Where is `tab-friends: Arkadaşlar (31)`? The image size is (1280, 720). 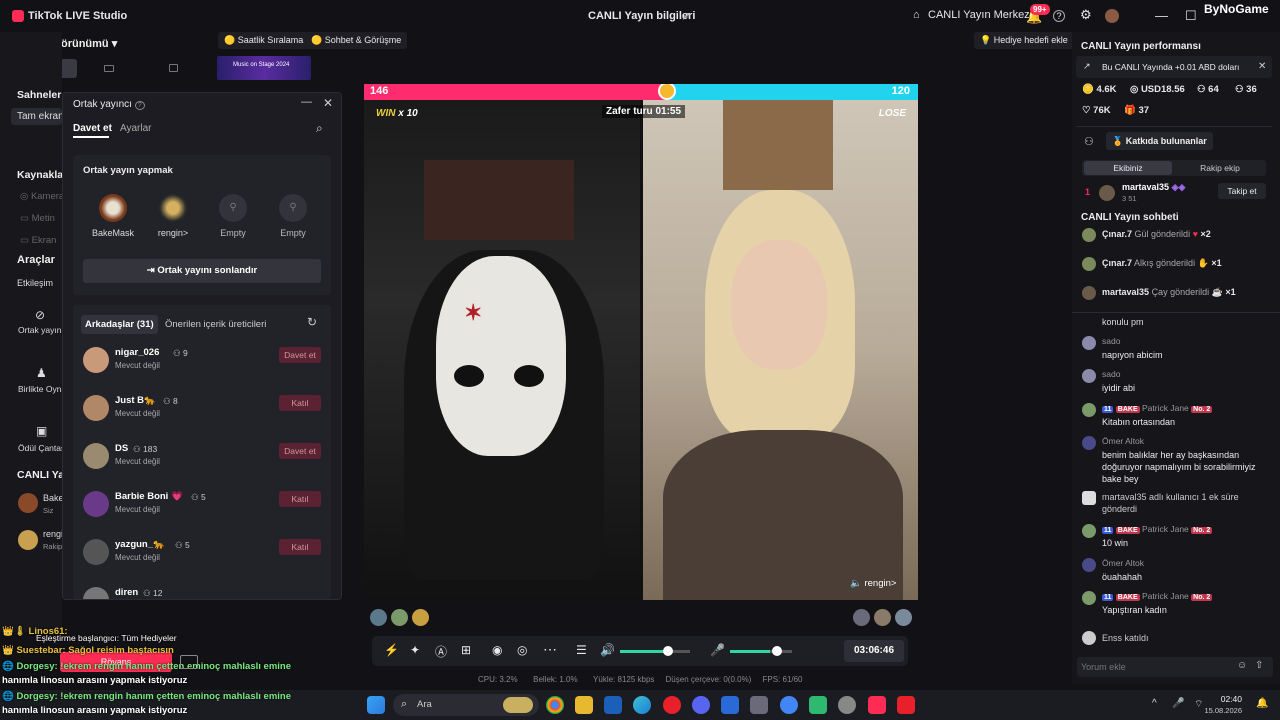 tab-friends: Arkadaşlar (31) is located at coordinates (119, 324).